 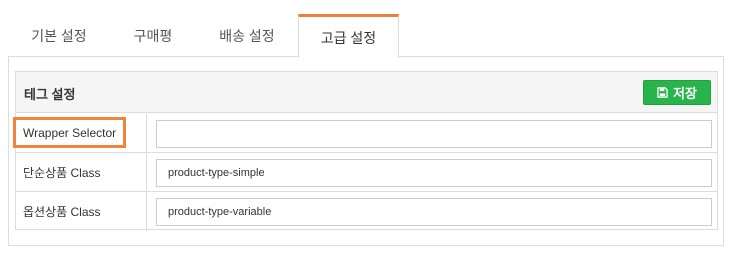 What do you see at coordinates (662, 92) in the screenshot?
I see `save-icon` at bounding box center [662, 92].